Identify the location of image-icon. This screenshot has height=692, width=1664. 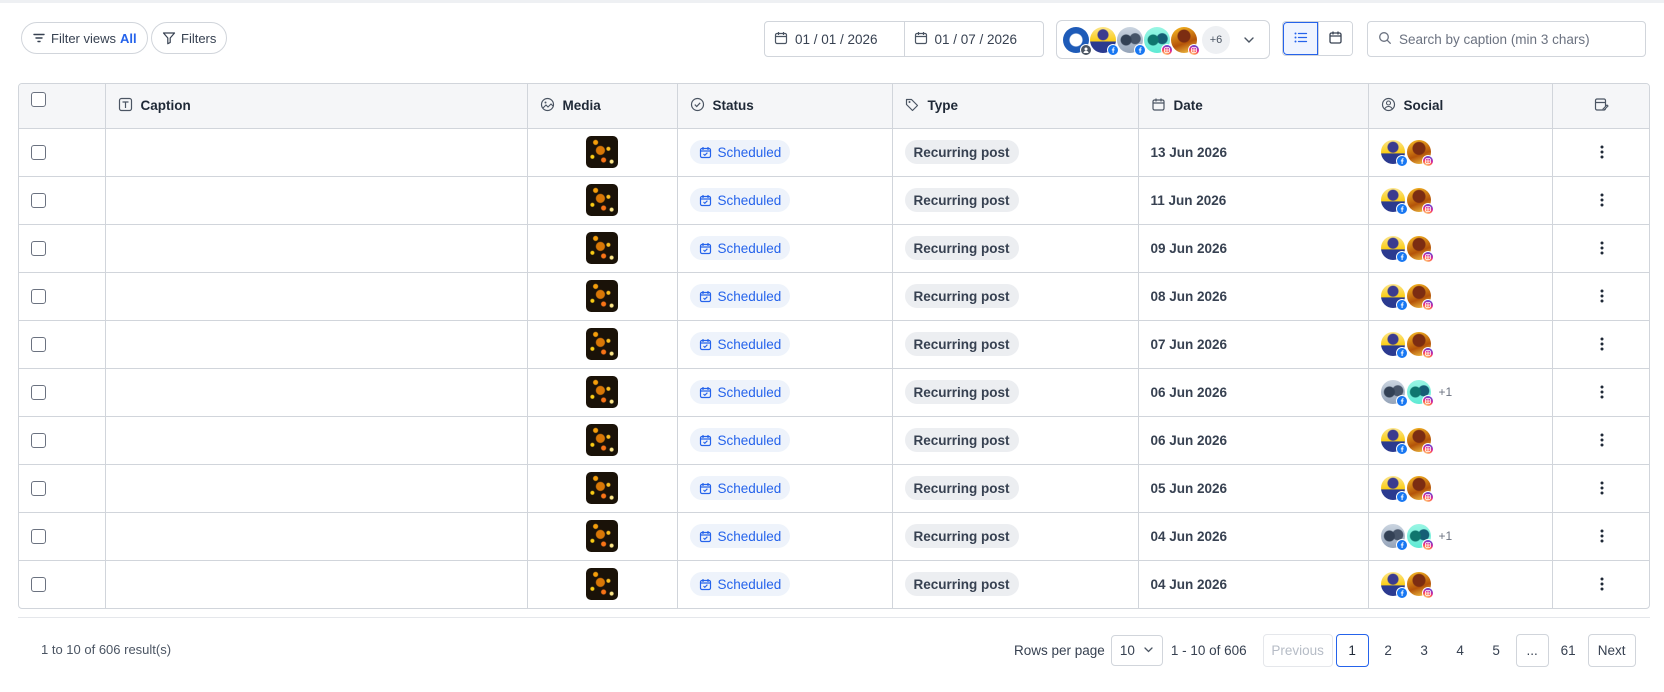
(547, 106).